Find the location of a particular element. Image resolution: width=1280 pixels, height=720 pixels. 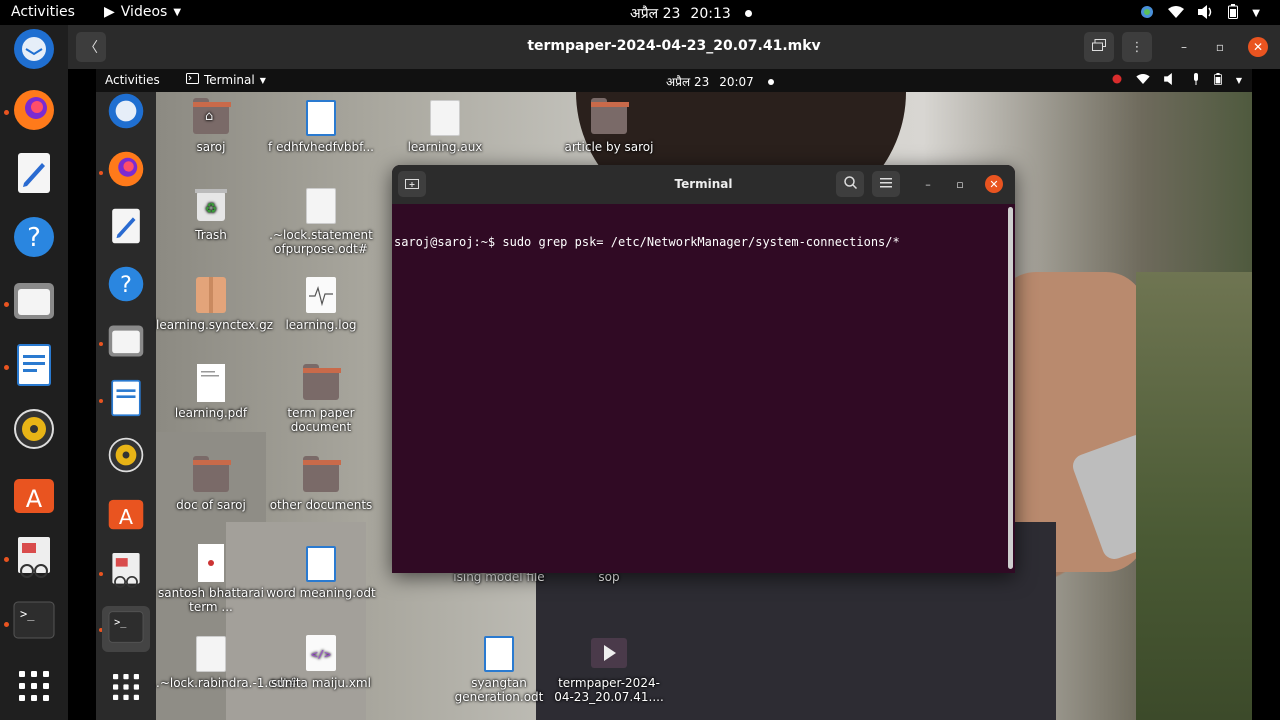

svg-text: A is located at coordinates (34, 499).